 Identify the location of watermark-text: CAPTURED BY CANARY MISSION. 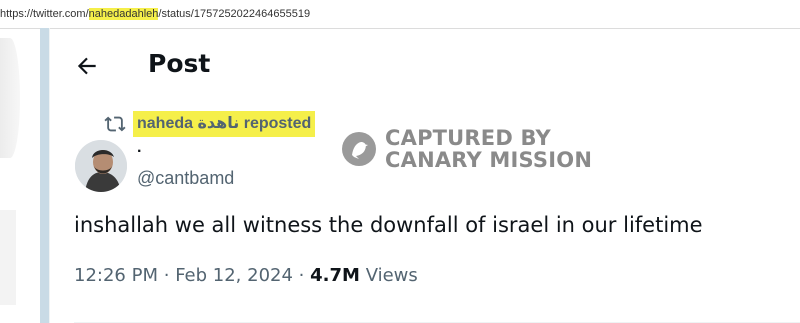
(488, 149).